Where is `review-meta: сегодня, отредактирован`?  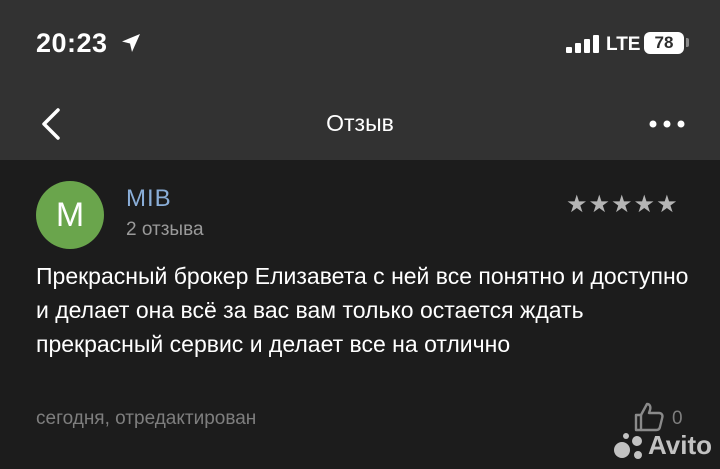 review-meta: сегодня, отредактирован is located at coordinates (146, 418).